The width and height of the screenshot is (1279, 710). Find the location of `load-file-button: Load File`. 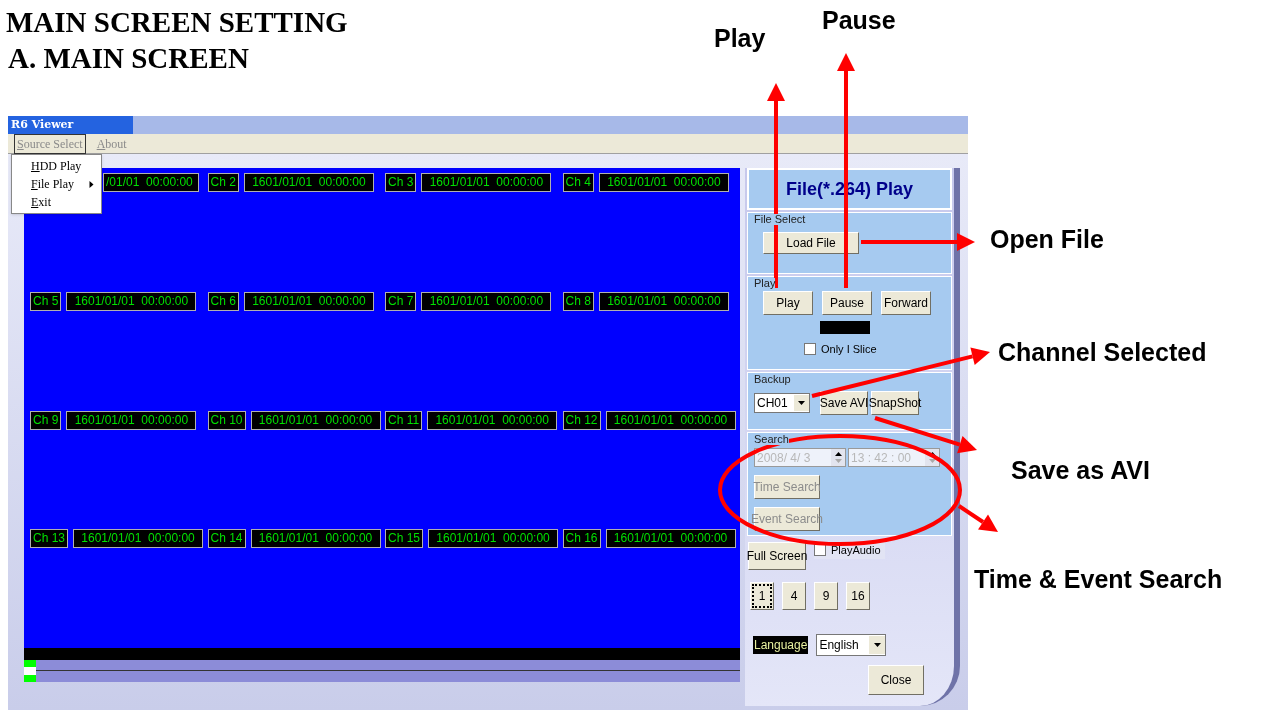

load-file-button: Load File is located at coordinates (811, 243).